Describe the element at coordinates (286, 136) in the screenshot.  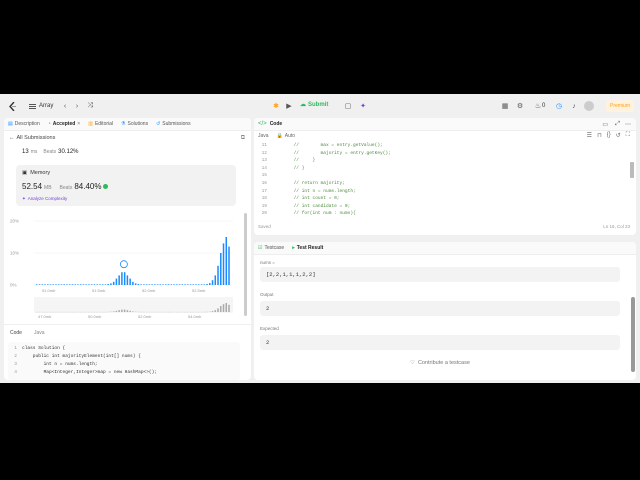
I see `auto-mode: 🔒 Auto` at that location.